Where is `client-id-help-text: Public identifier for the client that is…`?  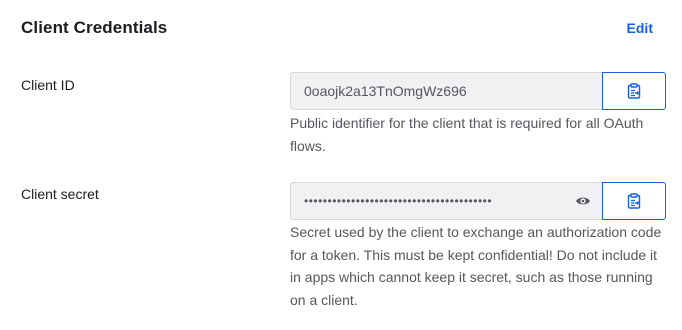 client-id-help-text: Public identifier for the client that is… is located at coordinates (467, 134).